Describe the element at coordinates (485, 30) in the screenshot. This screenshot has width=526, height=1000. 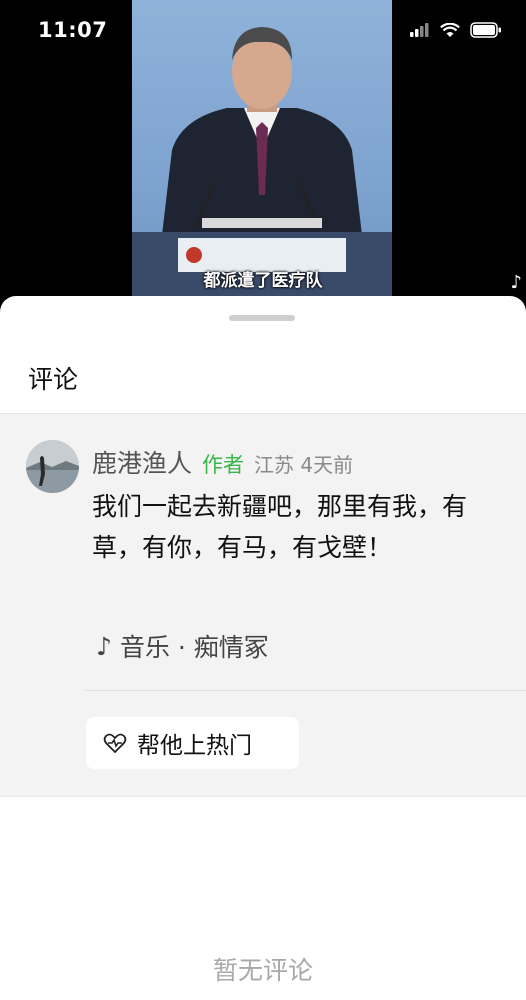
I see `battery-icon` at that location.